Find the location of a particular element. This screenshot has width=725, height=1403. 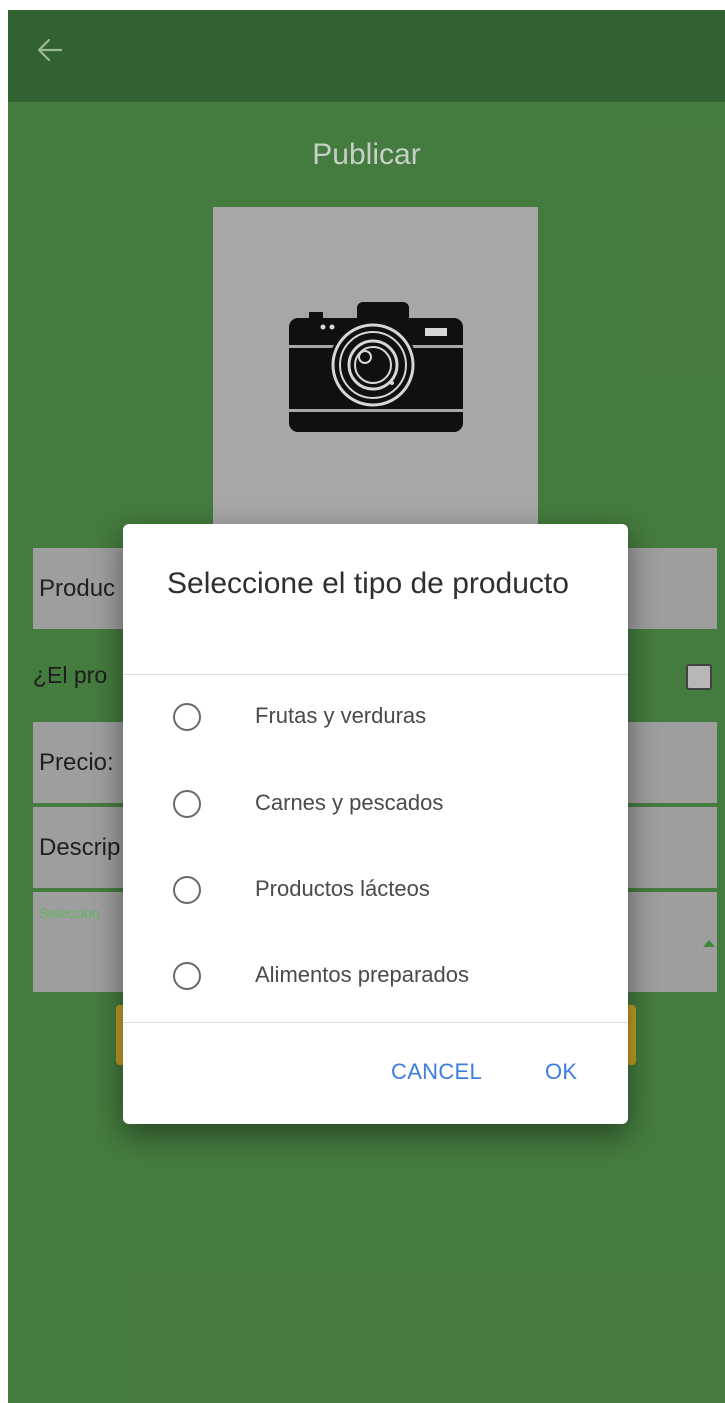

option-frutas-y-verduras: Frutas y verduras is located at coordinates (375, 715).